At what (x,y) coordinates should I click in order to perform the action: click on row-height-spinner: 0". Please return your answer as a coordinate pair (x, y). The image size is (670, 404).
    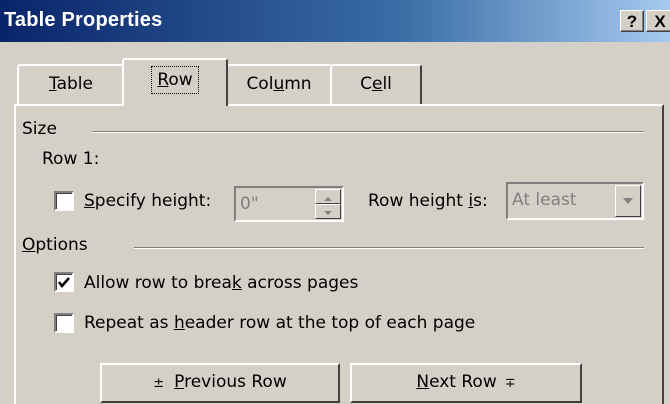
    Looking at the image, I should click on (289, 204).